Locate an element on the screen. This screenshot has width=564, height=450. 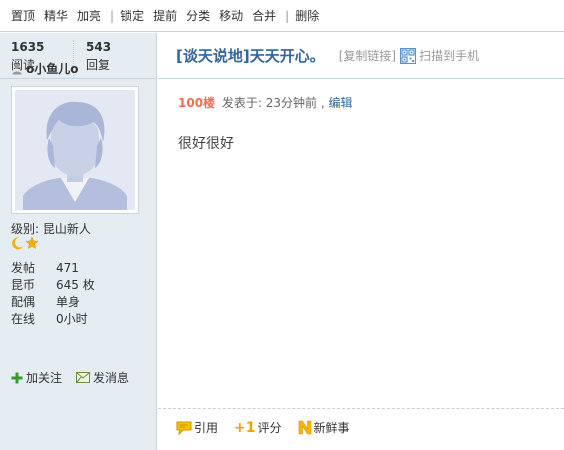
merge-button: 合并 is located at coordinates (264, 15).